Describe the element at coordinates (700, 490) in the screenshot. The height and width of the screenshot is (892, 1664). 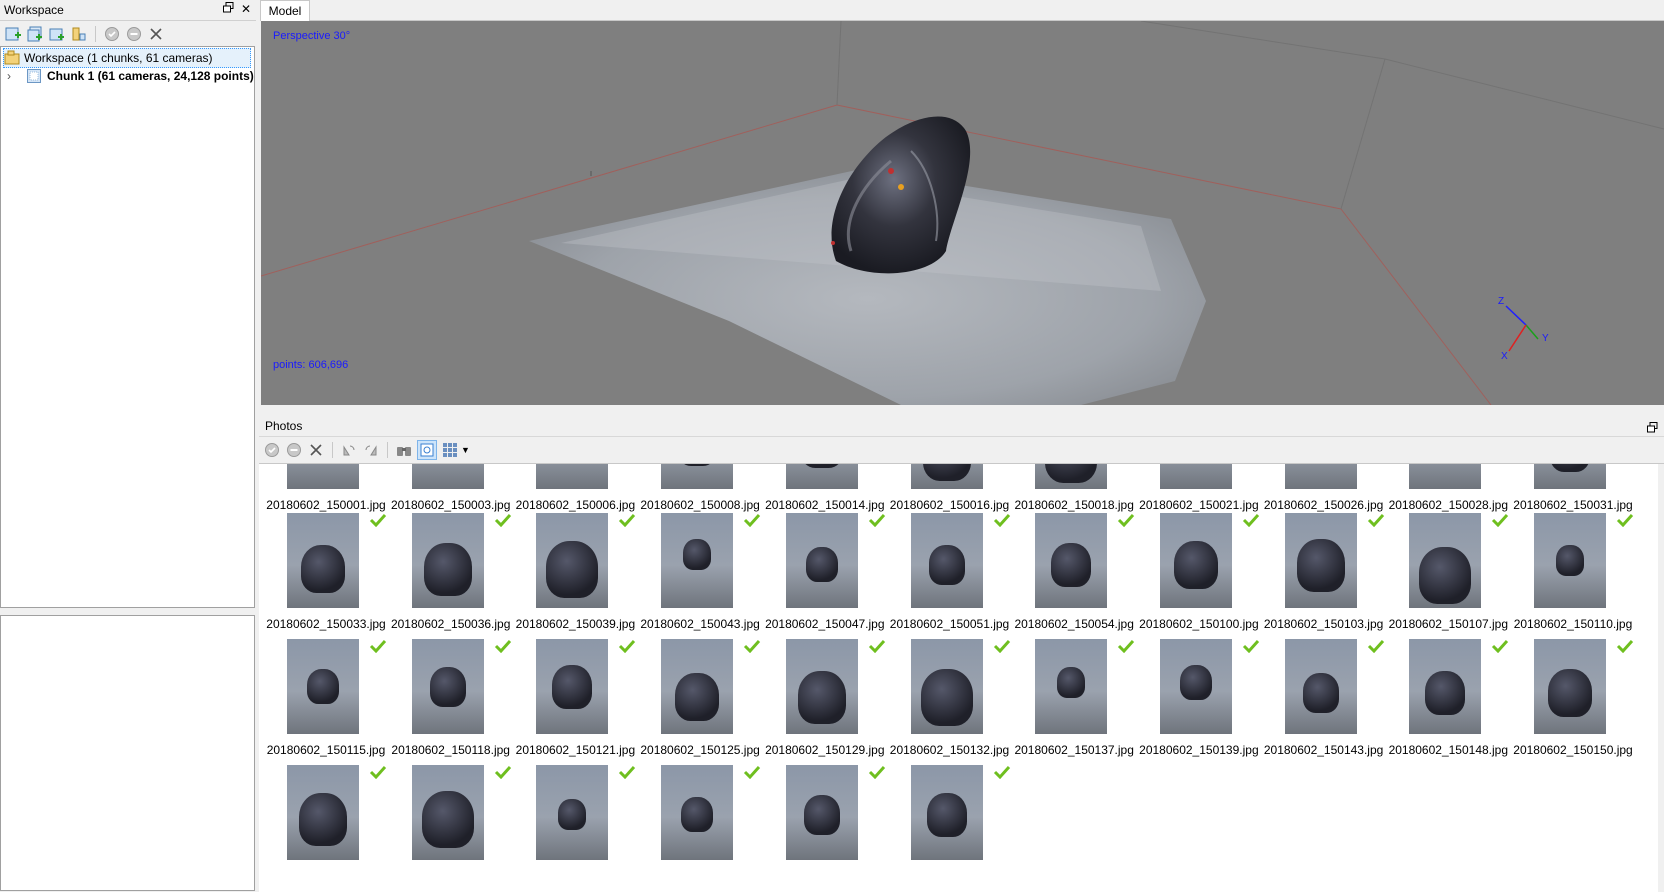
I see `photo-thumbnail: 20180602_150008.jpg` at that location.